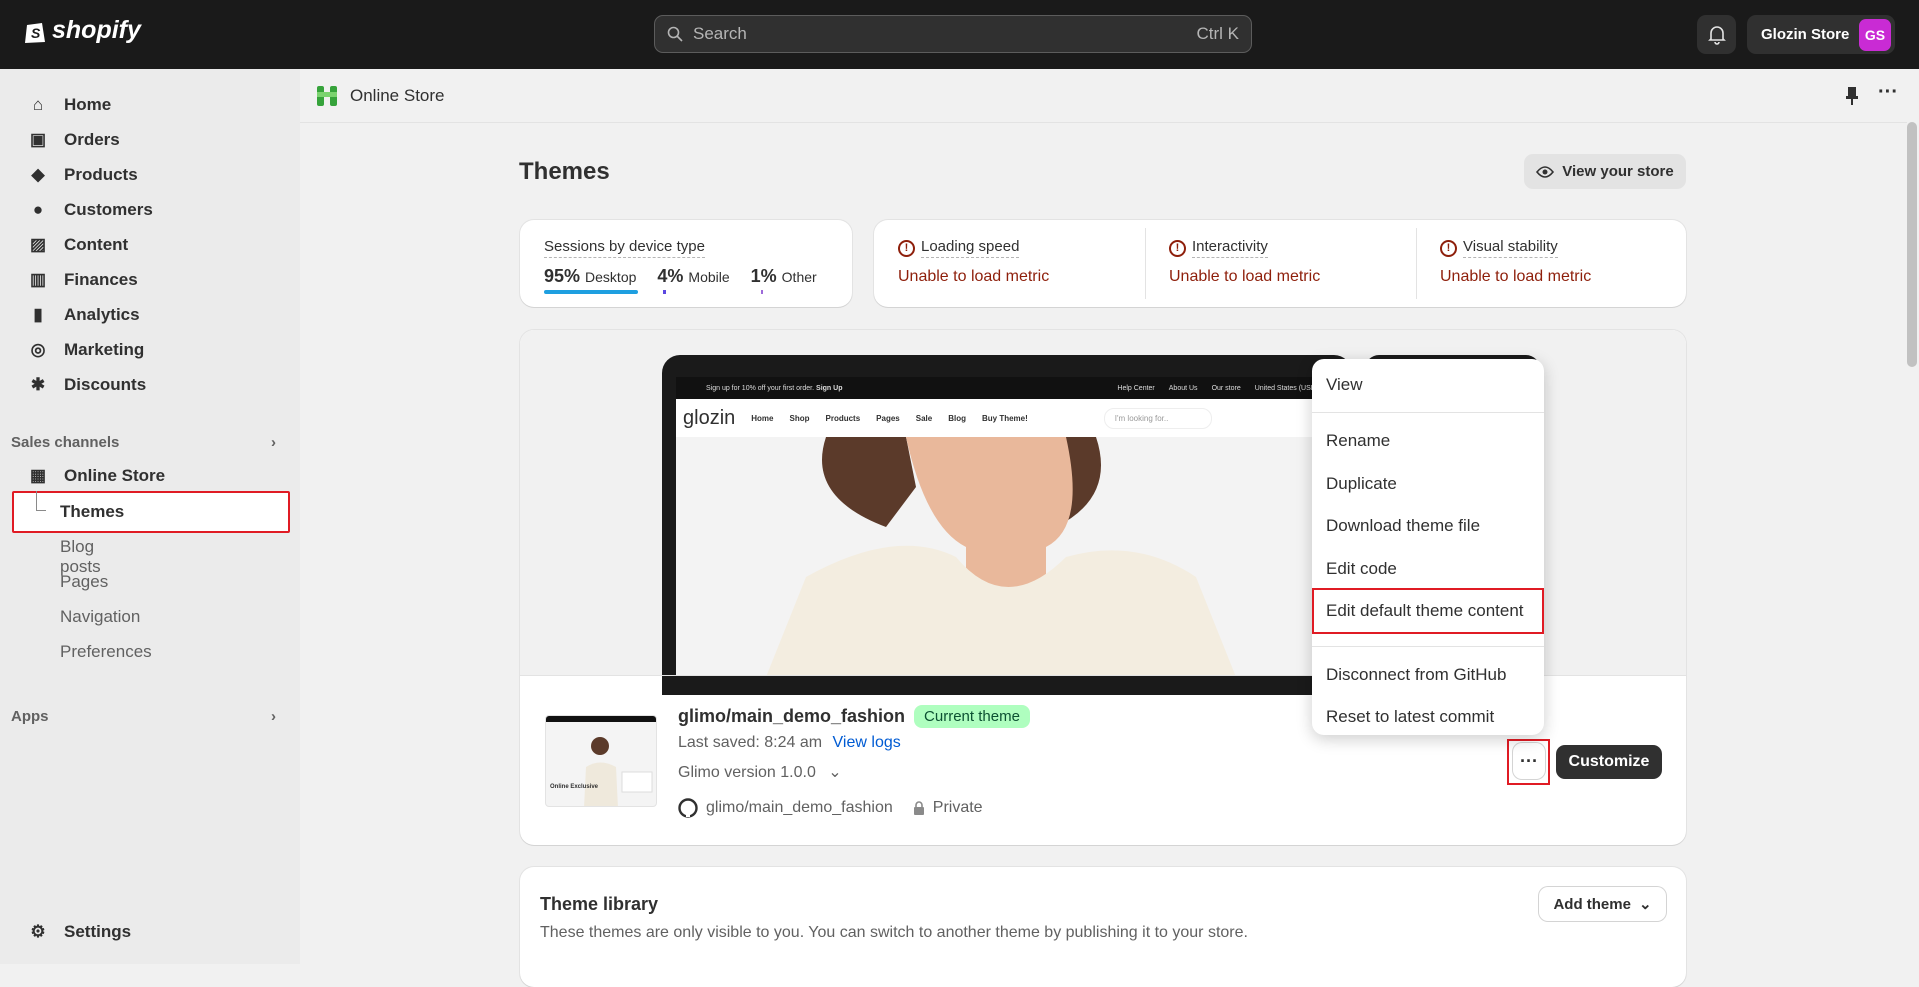 This screenshot has width=1919, height=987. I want to click on sidebar-item-discounts: ✱ Discounts, so click(151, 385).